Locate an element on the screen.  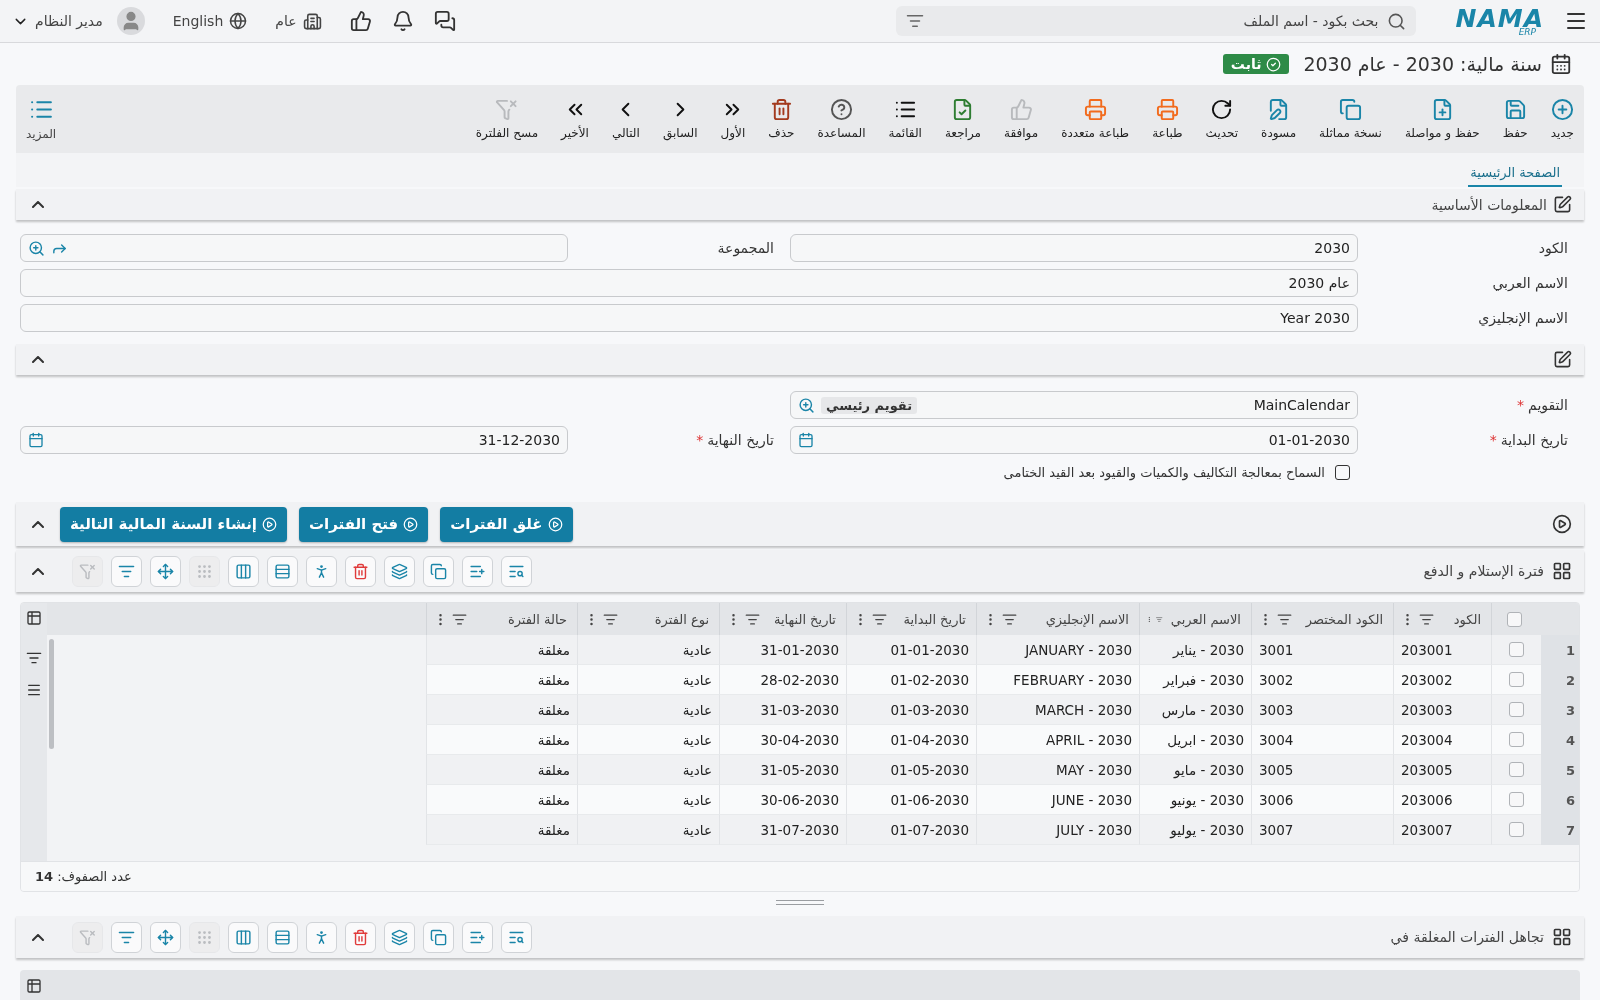
field-input: Year 2030 is located at coordinates (689, 318).